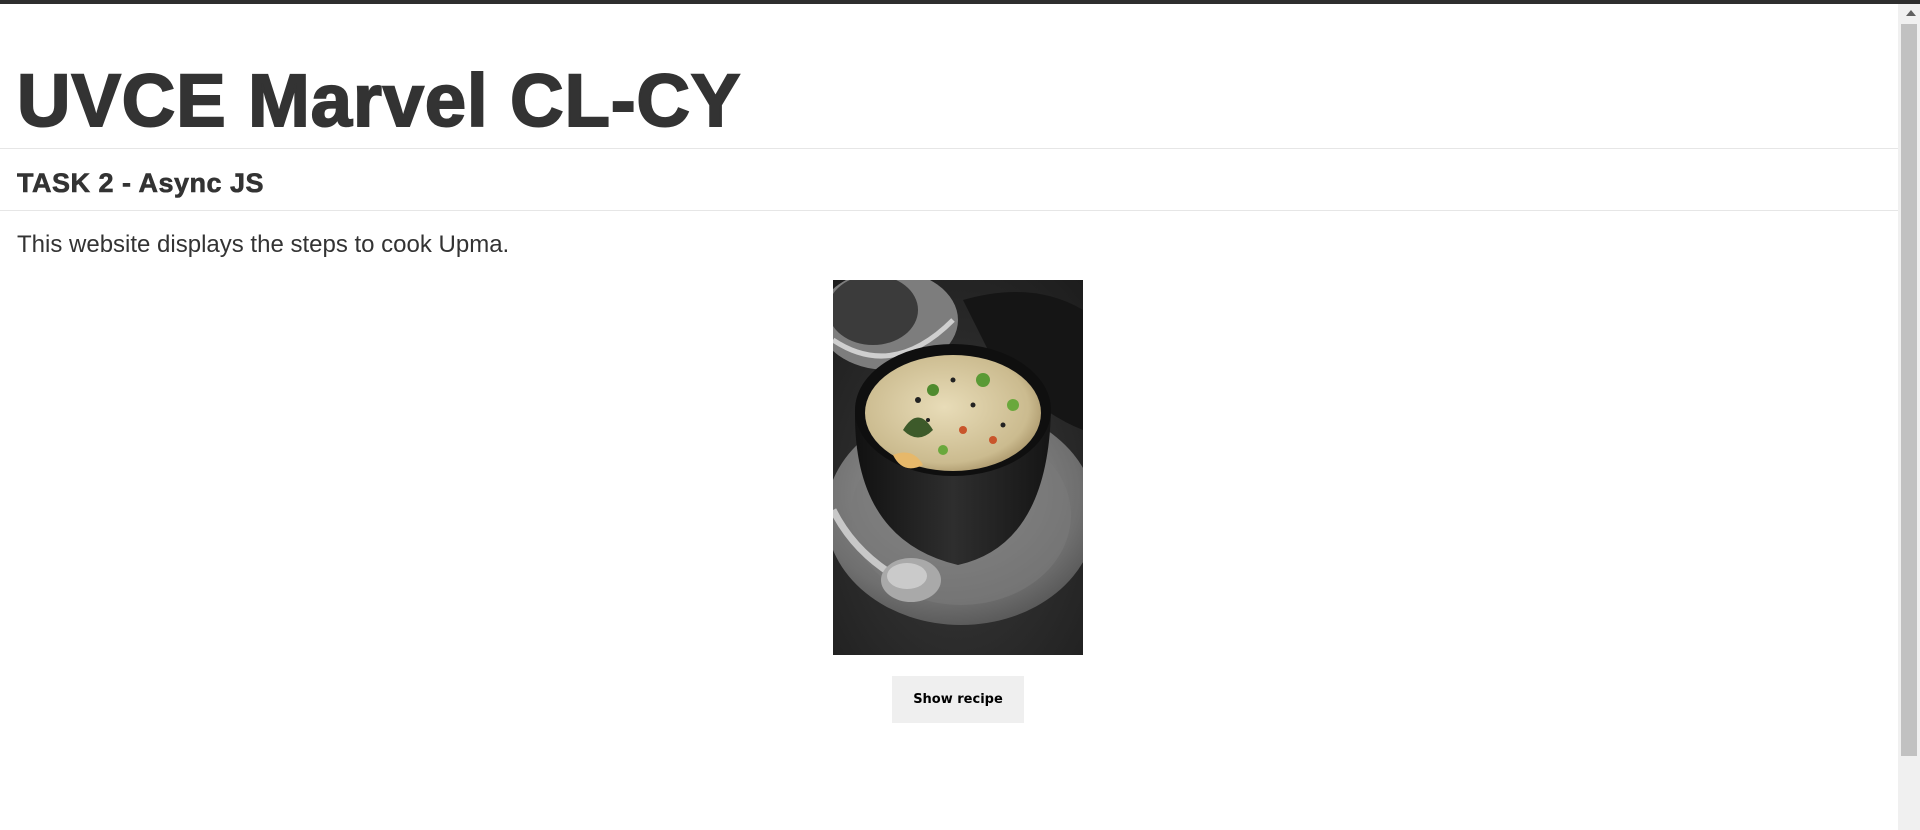 The width and height of the screenshot is (1920, 830). I want to click on scrollbar-thumb, so click(1909, 390).